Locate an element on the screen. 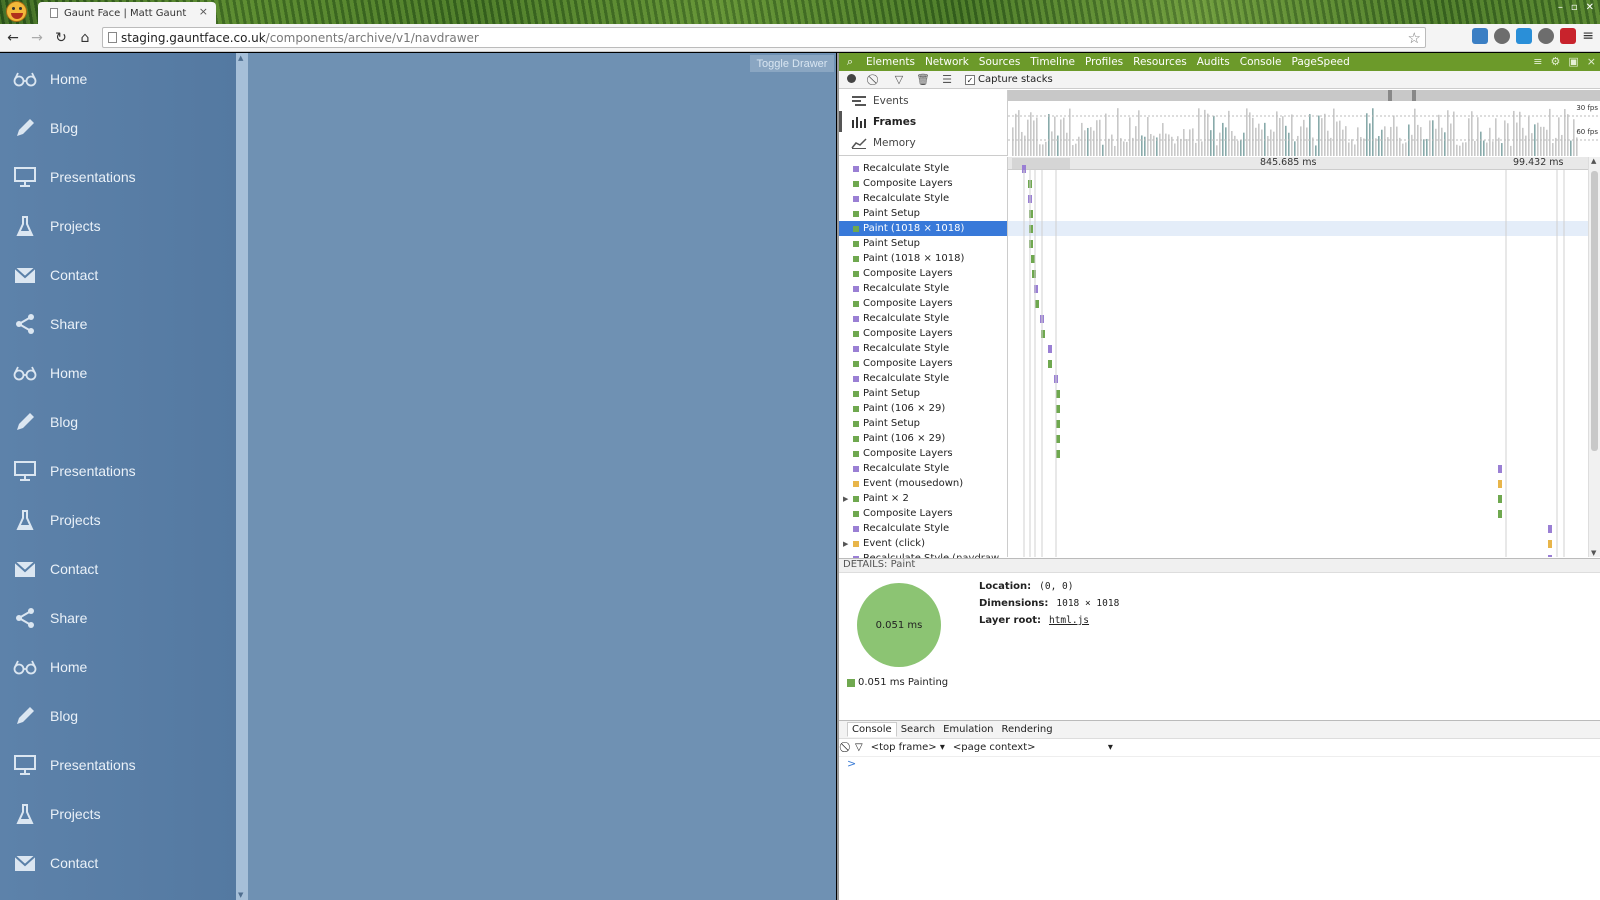 The width and height of the screenshot is (1600, 900). tab-audits: Audits is located at coordinates (1213, 62).